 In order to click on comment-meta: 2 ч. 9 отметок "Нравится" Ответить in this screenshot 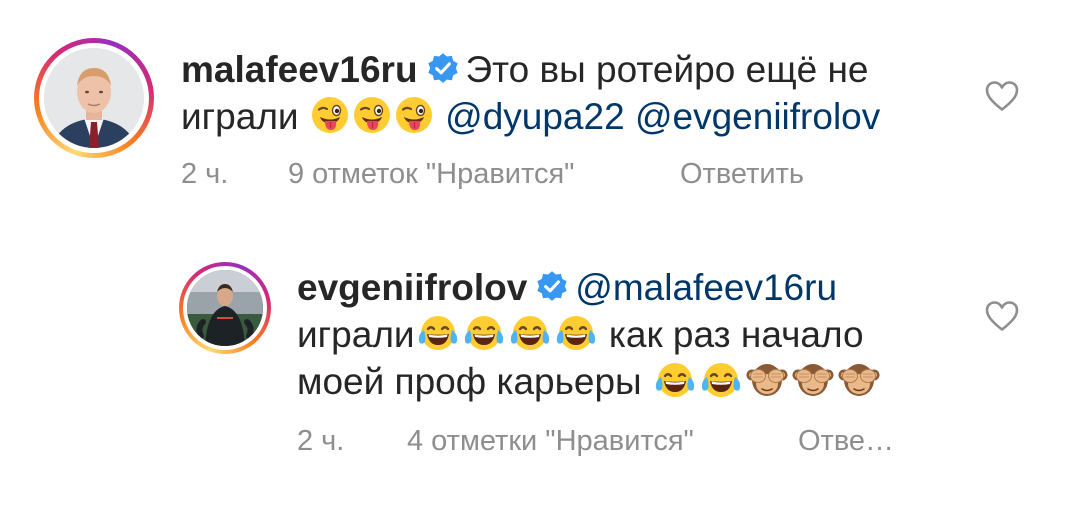, I will do `click(492, 174)`.